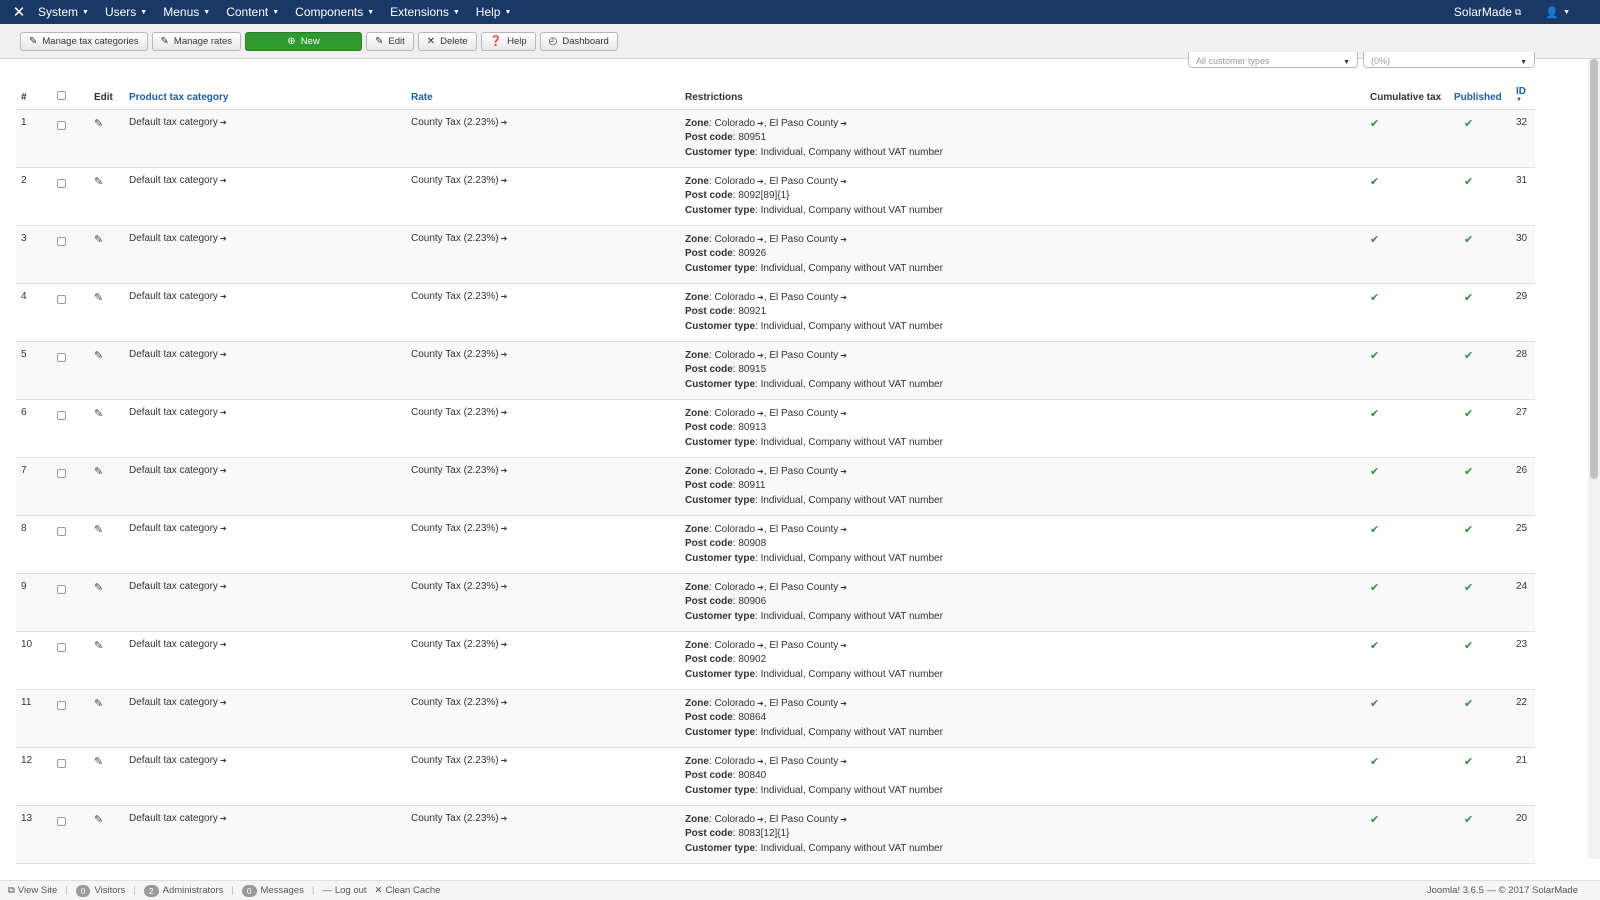 Image resolution: width=1600 pixels, height=900 pixels. Describe the element at coordinates (1480, 90) in the screenshot. I see `col-published: Published` at that location.